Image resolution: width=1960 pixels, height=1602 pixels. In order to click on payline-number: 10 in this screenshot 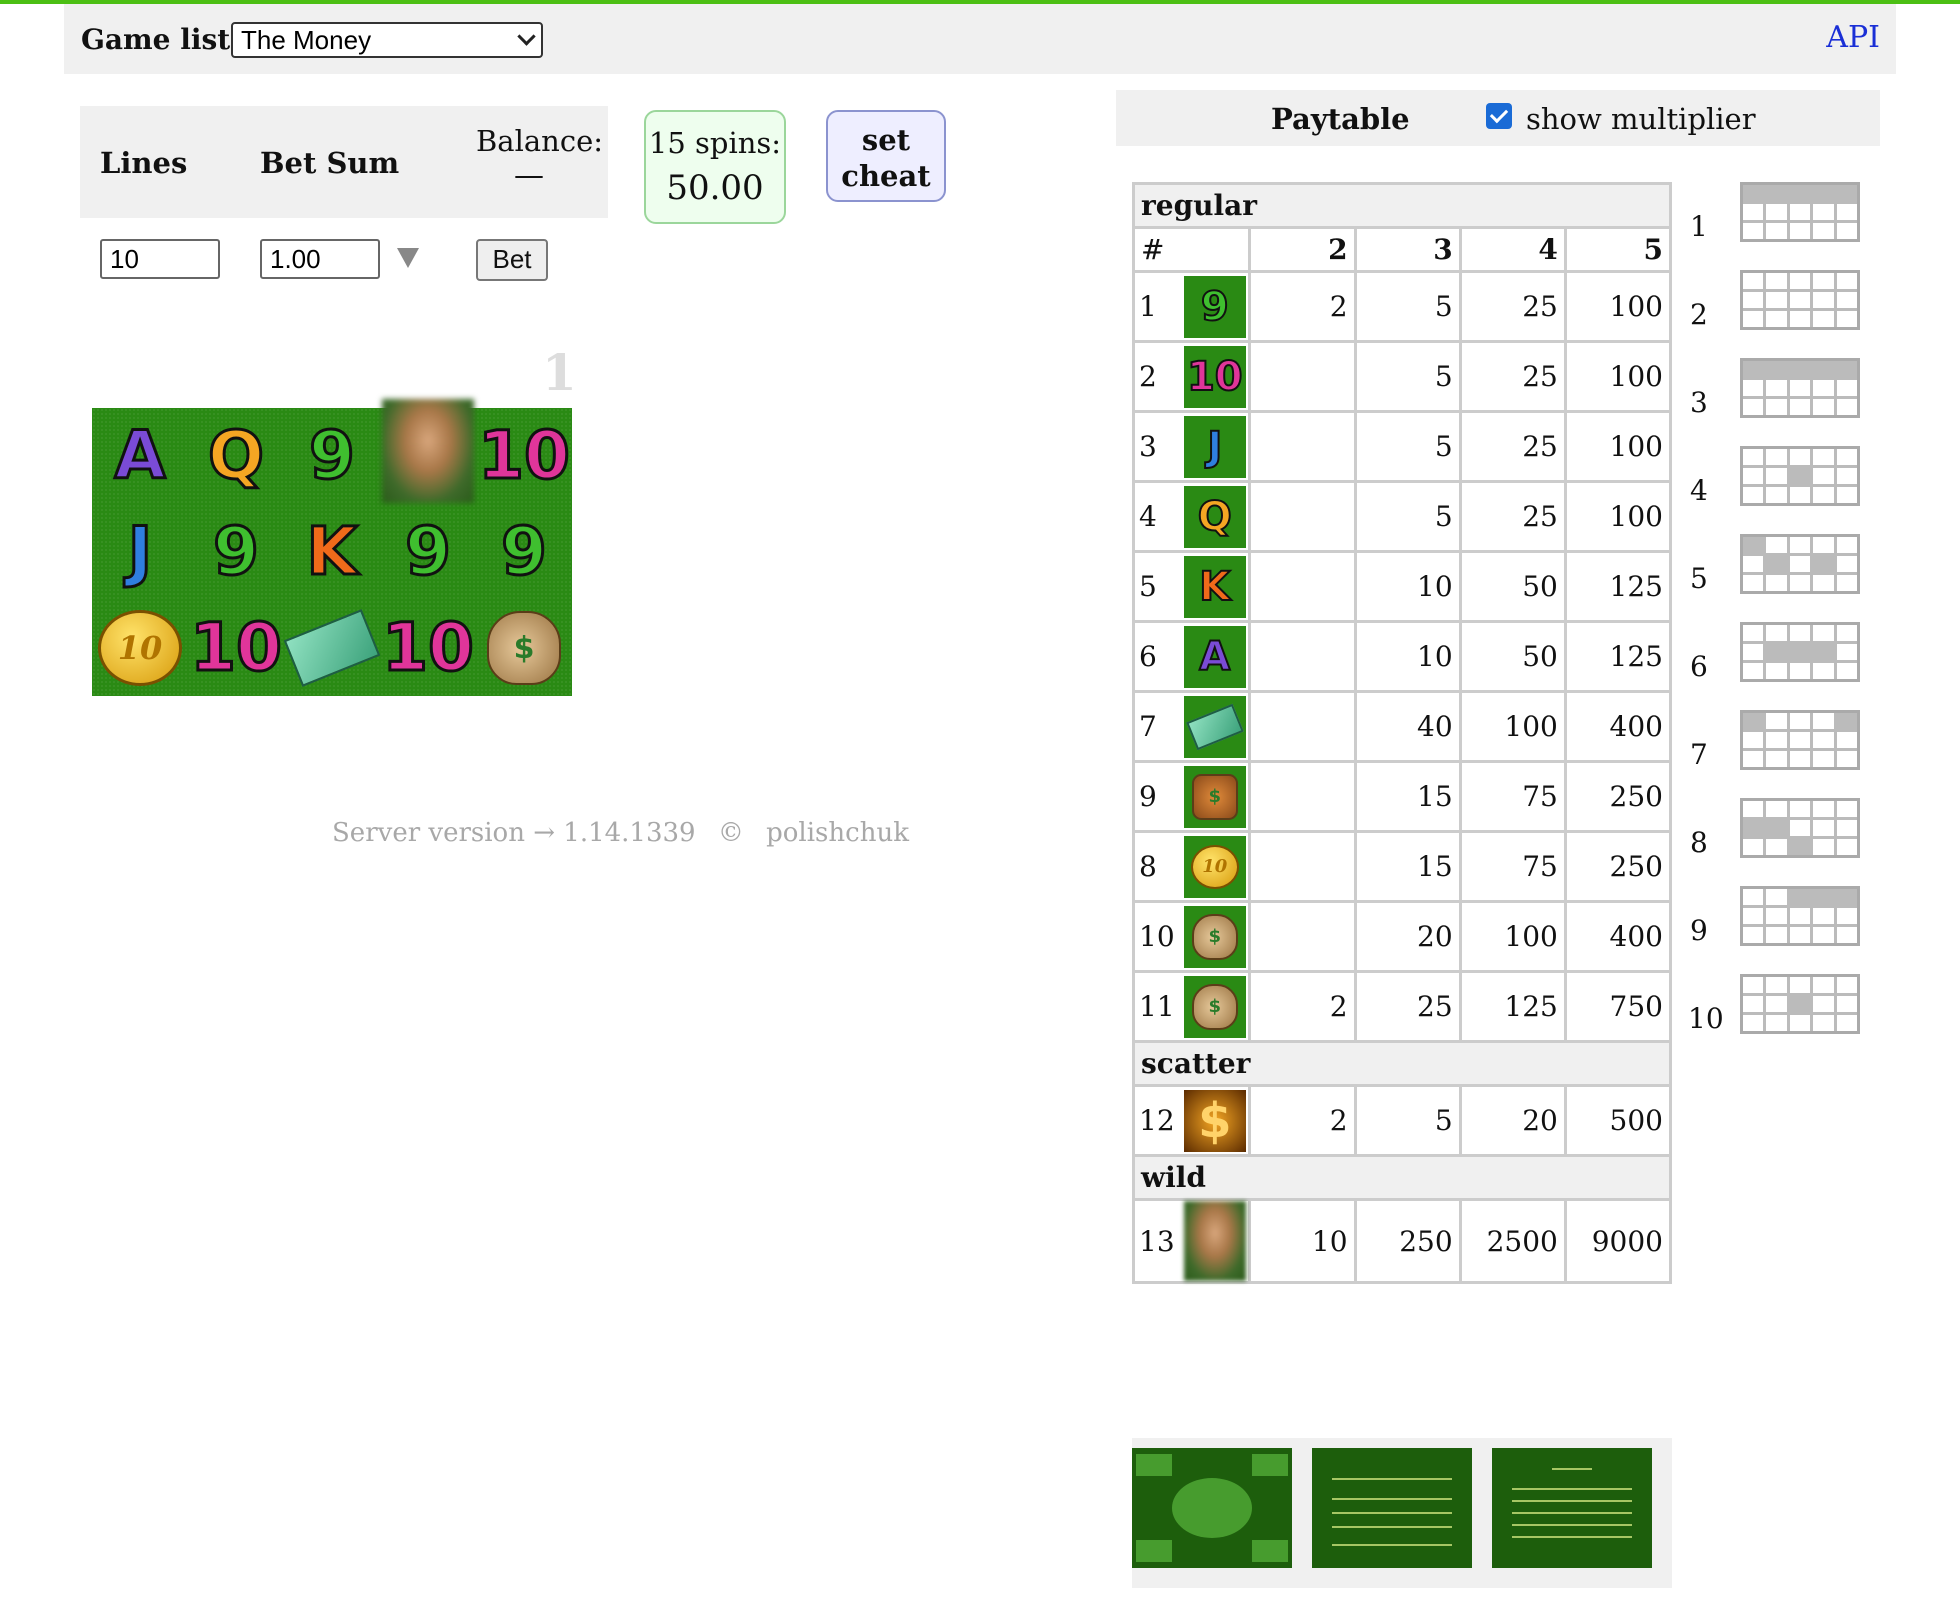, I will do `click(1706, 1018)`.